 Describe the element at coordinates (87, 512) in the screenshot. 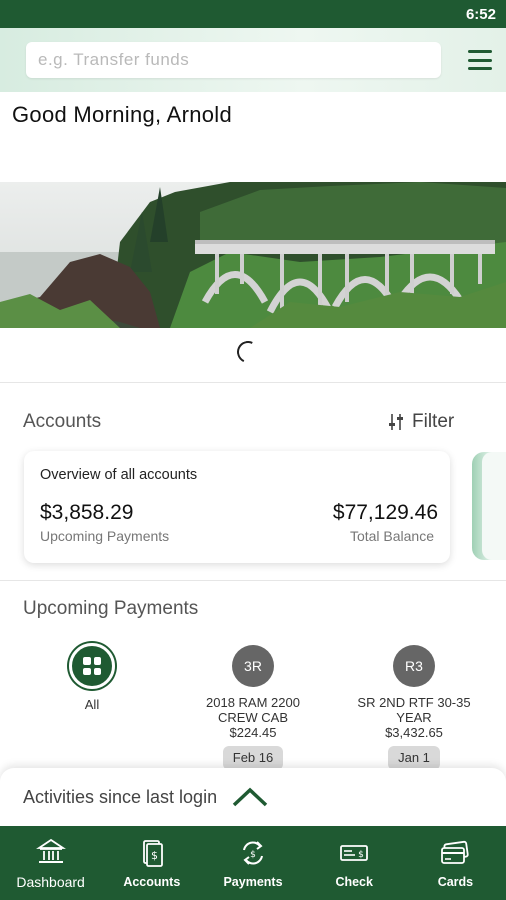

I see `upcoming-payments-amount: $3,858.29` at that location.